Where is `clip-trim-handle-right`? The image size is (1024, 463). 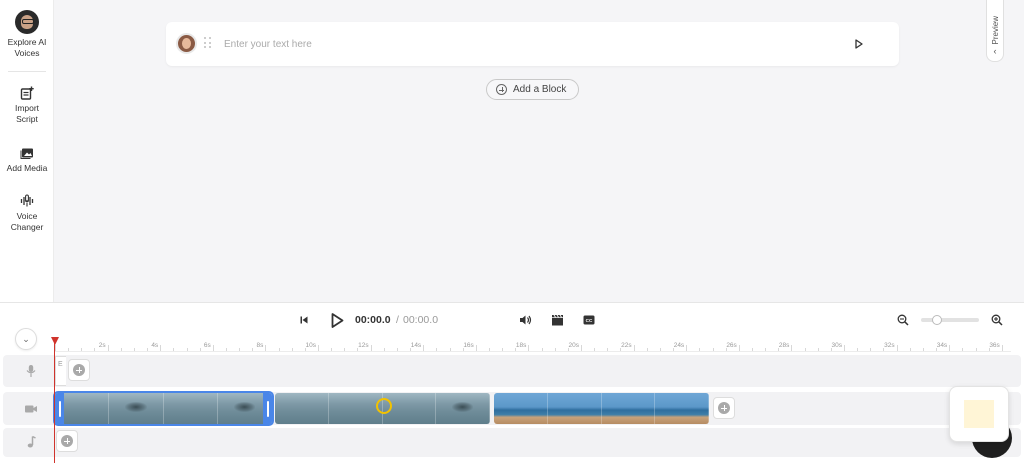 clip-trim-handle-right is located at coordinates (267, 408).